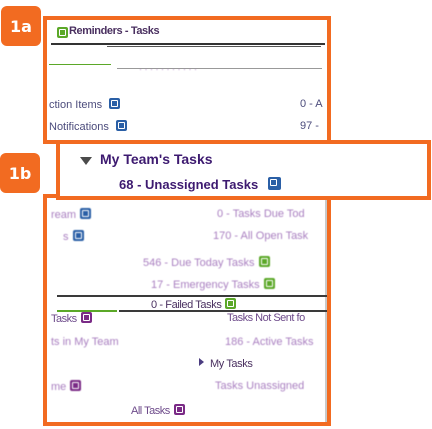 The width and height of the screenshot is (432, 429). What do you see at coordinates (156, 159) in the screenshot?
I see `my-team-tasks-title: My Team's Tasks` at bounding box center [156, 159].